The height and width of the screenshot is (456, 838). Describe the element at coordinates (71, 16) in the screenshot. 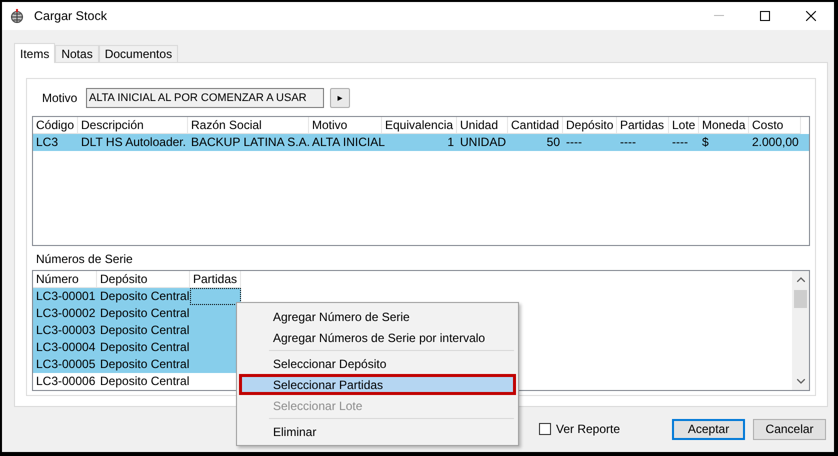

I see `window-title: Cargar Stock` at that location.